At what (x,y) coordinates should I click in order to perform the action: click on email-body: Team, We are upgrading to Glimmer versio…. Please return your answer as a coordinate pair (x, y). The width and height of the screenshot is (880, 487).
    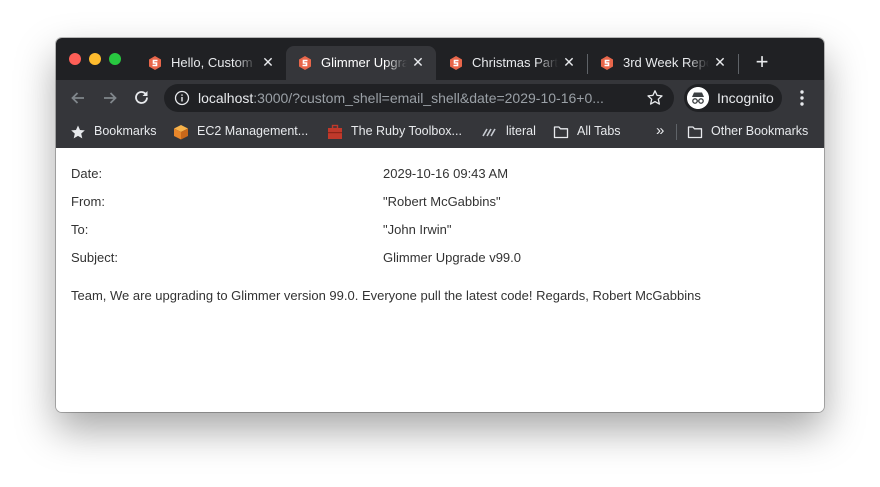
    Looking at the image, I should click on (386, 295).